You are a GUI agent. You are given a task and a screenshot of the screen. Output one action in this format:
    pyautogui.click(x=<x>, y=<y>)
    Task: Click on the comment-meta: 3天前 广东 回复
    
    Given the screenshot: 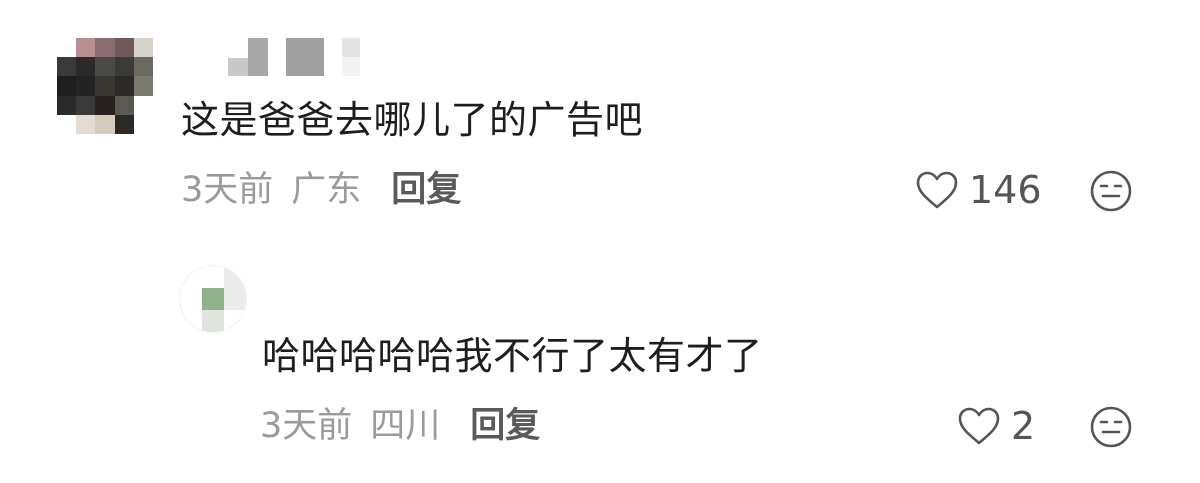 What is the action you would take?
    pyautogui.click(x=321, y=190)
    